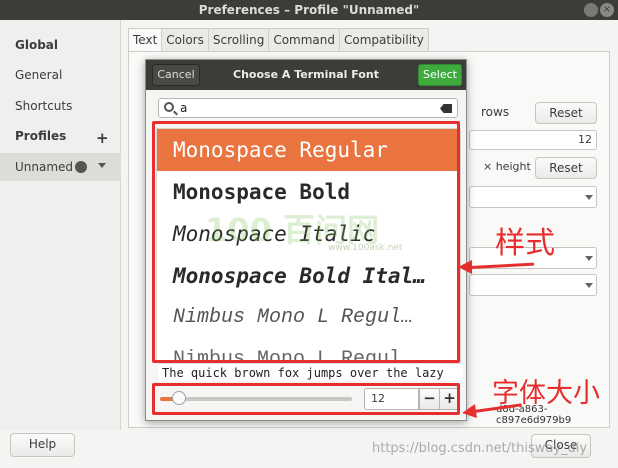 The height and width of the screenshot is (468, 618). Describe the element at coordinates (533, 140) in the screenshot. I see `cell-size-field: 12` at that location.